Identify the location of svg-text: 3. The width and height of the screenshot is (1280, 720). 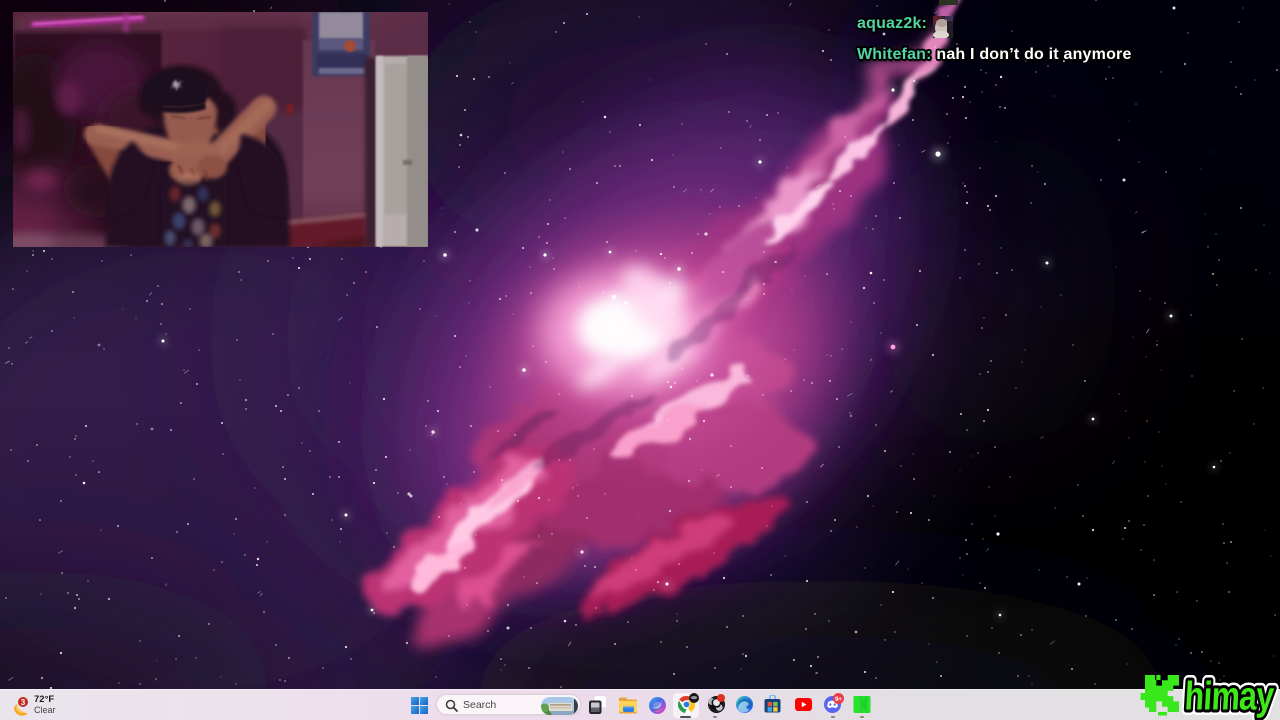
(23, 702).